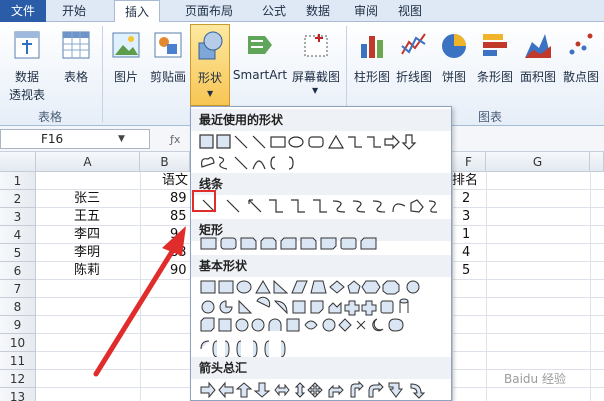 The height and width of the screenshot is (401, 604). What do you see at coordinates (209, 11) in the screenshot?
I see `tab-page-layout: 页面布局` at bounding box center [209, 11].